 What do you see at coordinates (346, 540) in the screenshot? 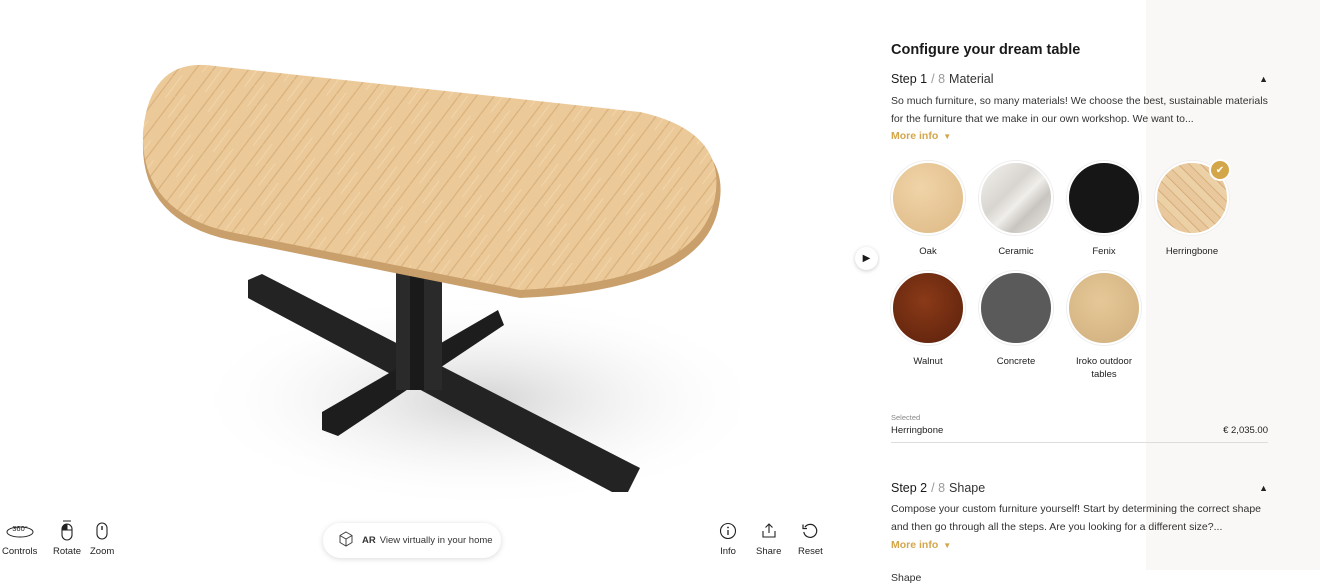
I see `ar-cube-icon` at bounding box center [346, 540].